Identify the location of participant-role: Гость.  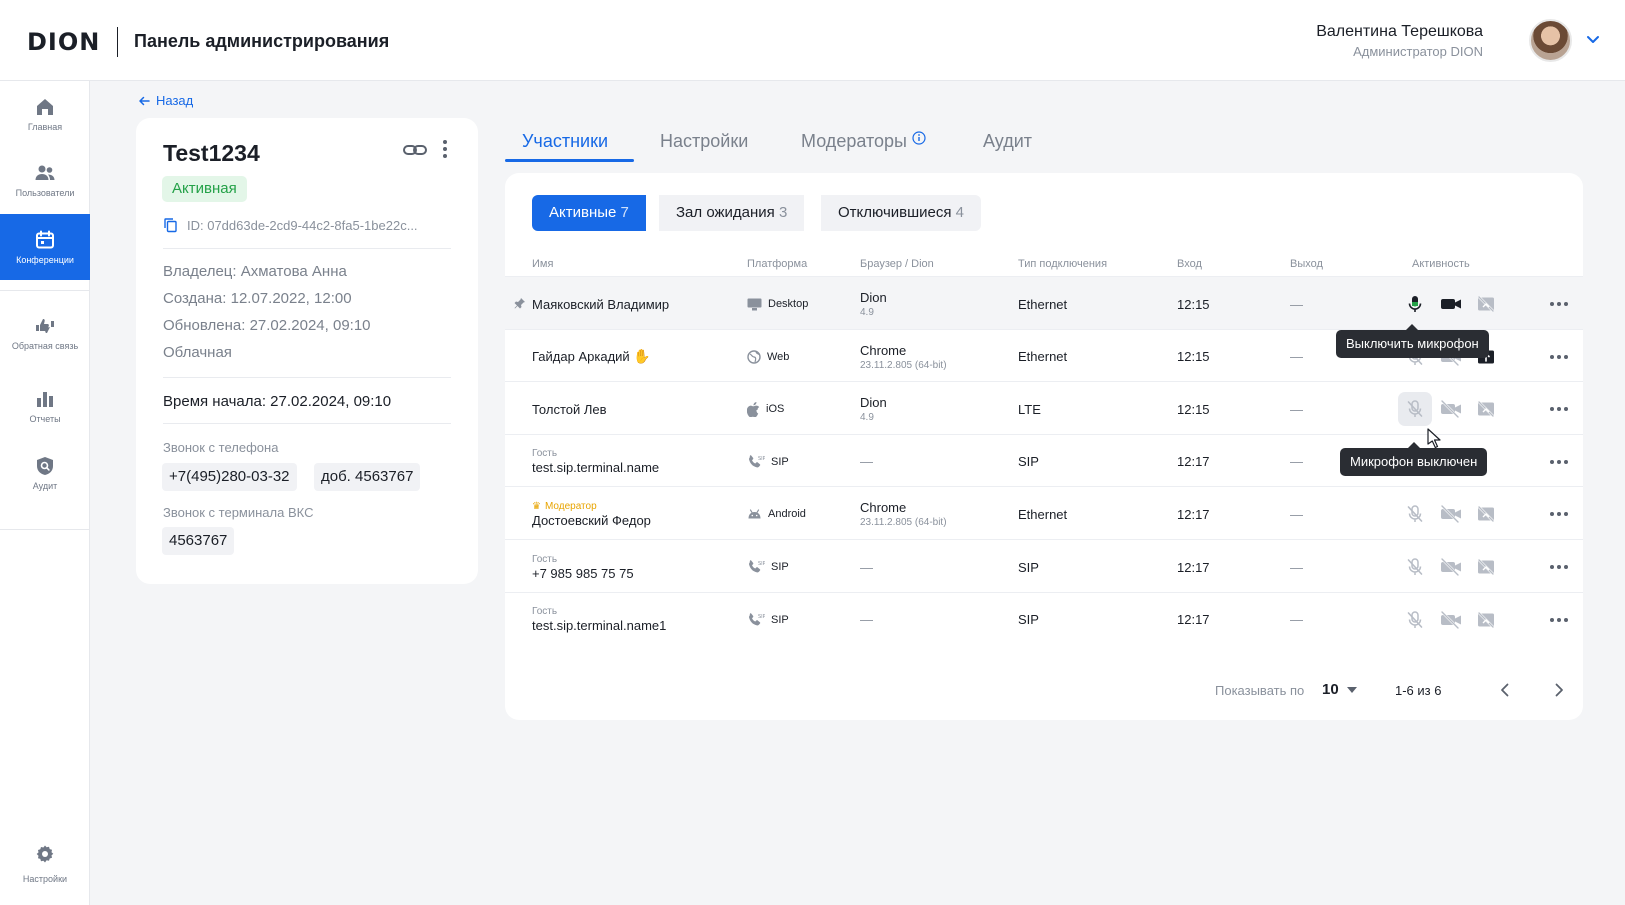
(595, 453).